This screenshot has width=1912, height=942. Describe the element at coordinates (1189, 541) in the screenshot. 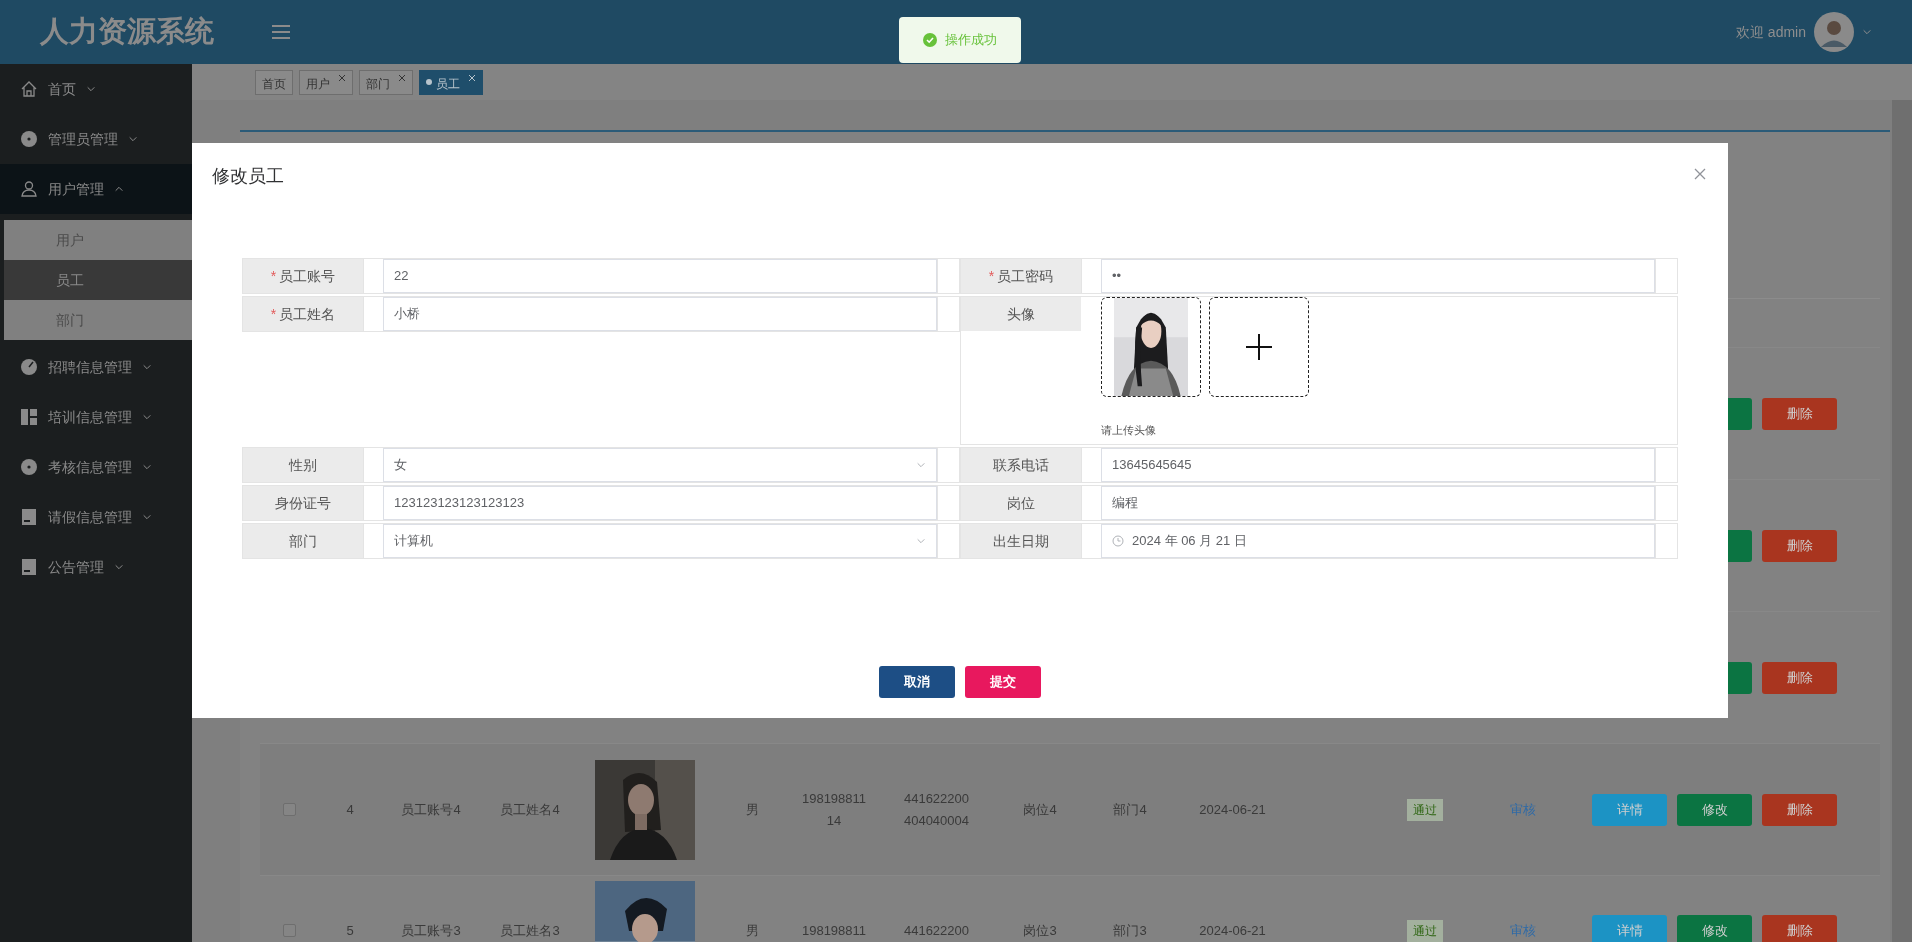

I see `date-value: 2024 年 06 月 21 日` at that location.